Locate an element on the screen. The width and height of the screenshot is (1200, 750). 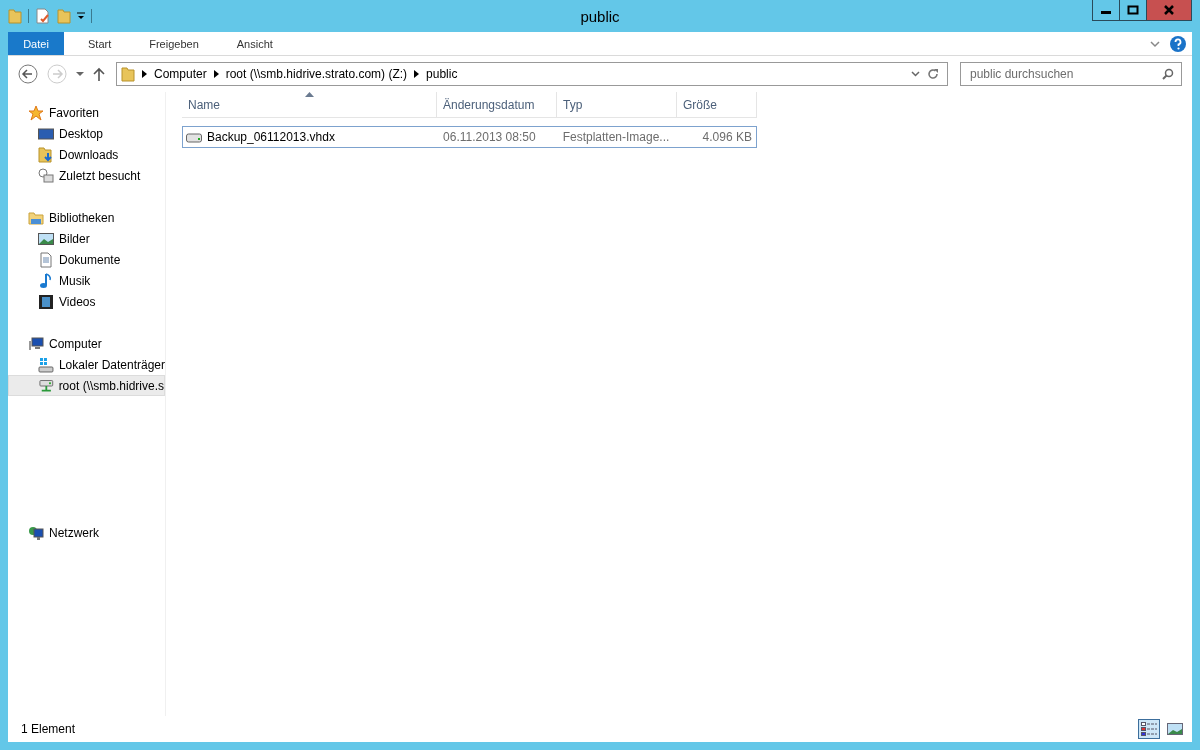
navigation-item: Downloads is located at coordinates (86, 154).